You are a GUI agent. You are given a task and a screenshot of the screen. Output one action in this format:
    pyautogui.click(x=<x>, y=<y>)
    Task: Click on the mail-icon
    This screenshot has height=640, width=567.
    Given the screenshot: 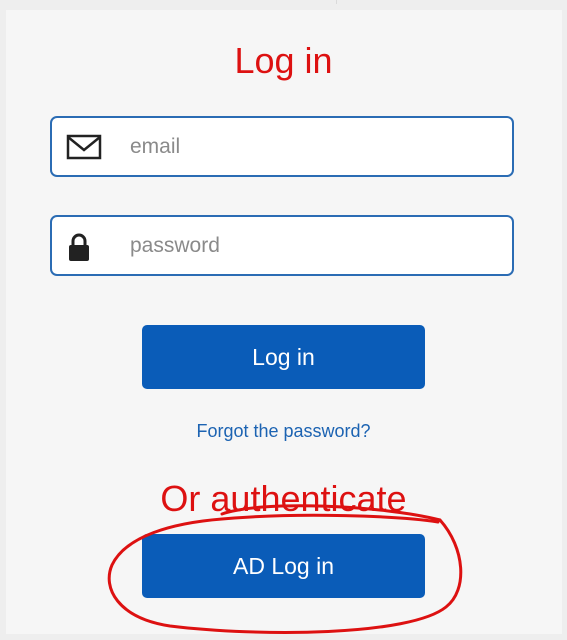 What is the action you would take?
    pyautogui.click(x=85, y=148)
    